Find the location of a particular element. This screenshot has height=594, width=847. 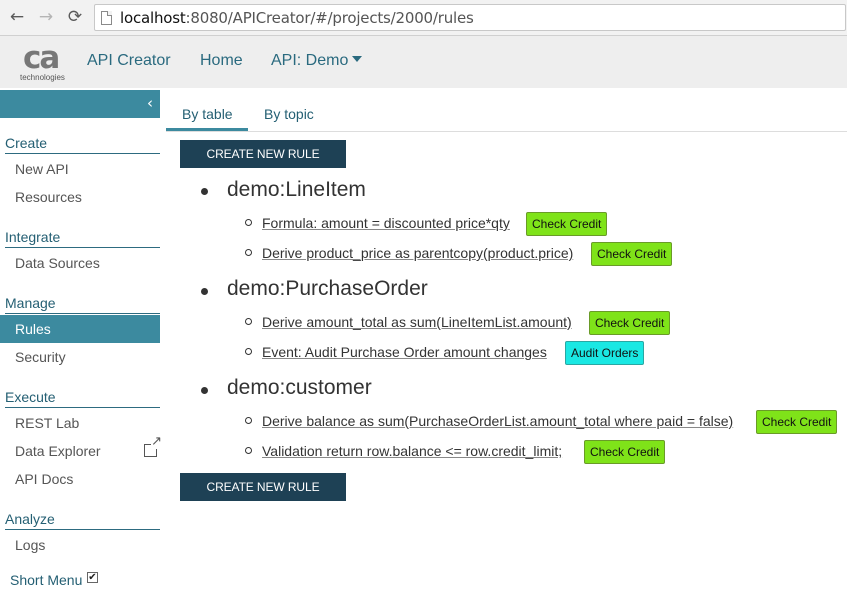

sidebar-item-rules: Rules is located at coordinates (80, 329).